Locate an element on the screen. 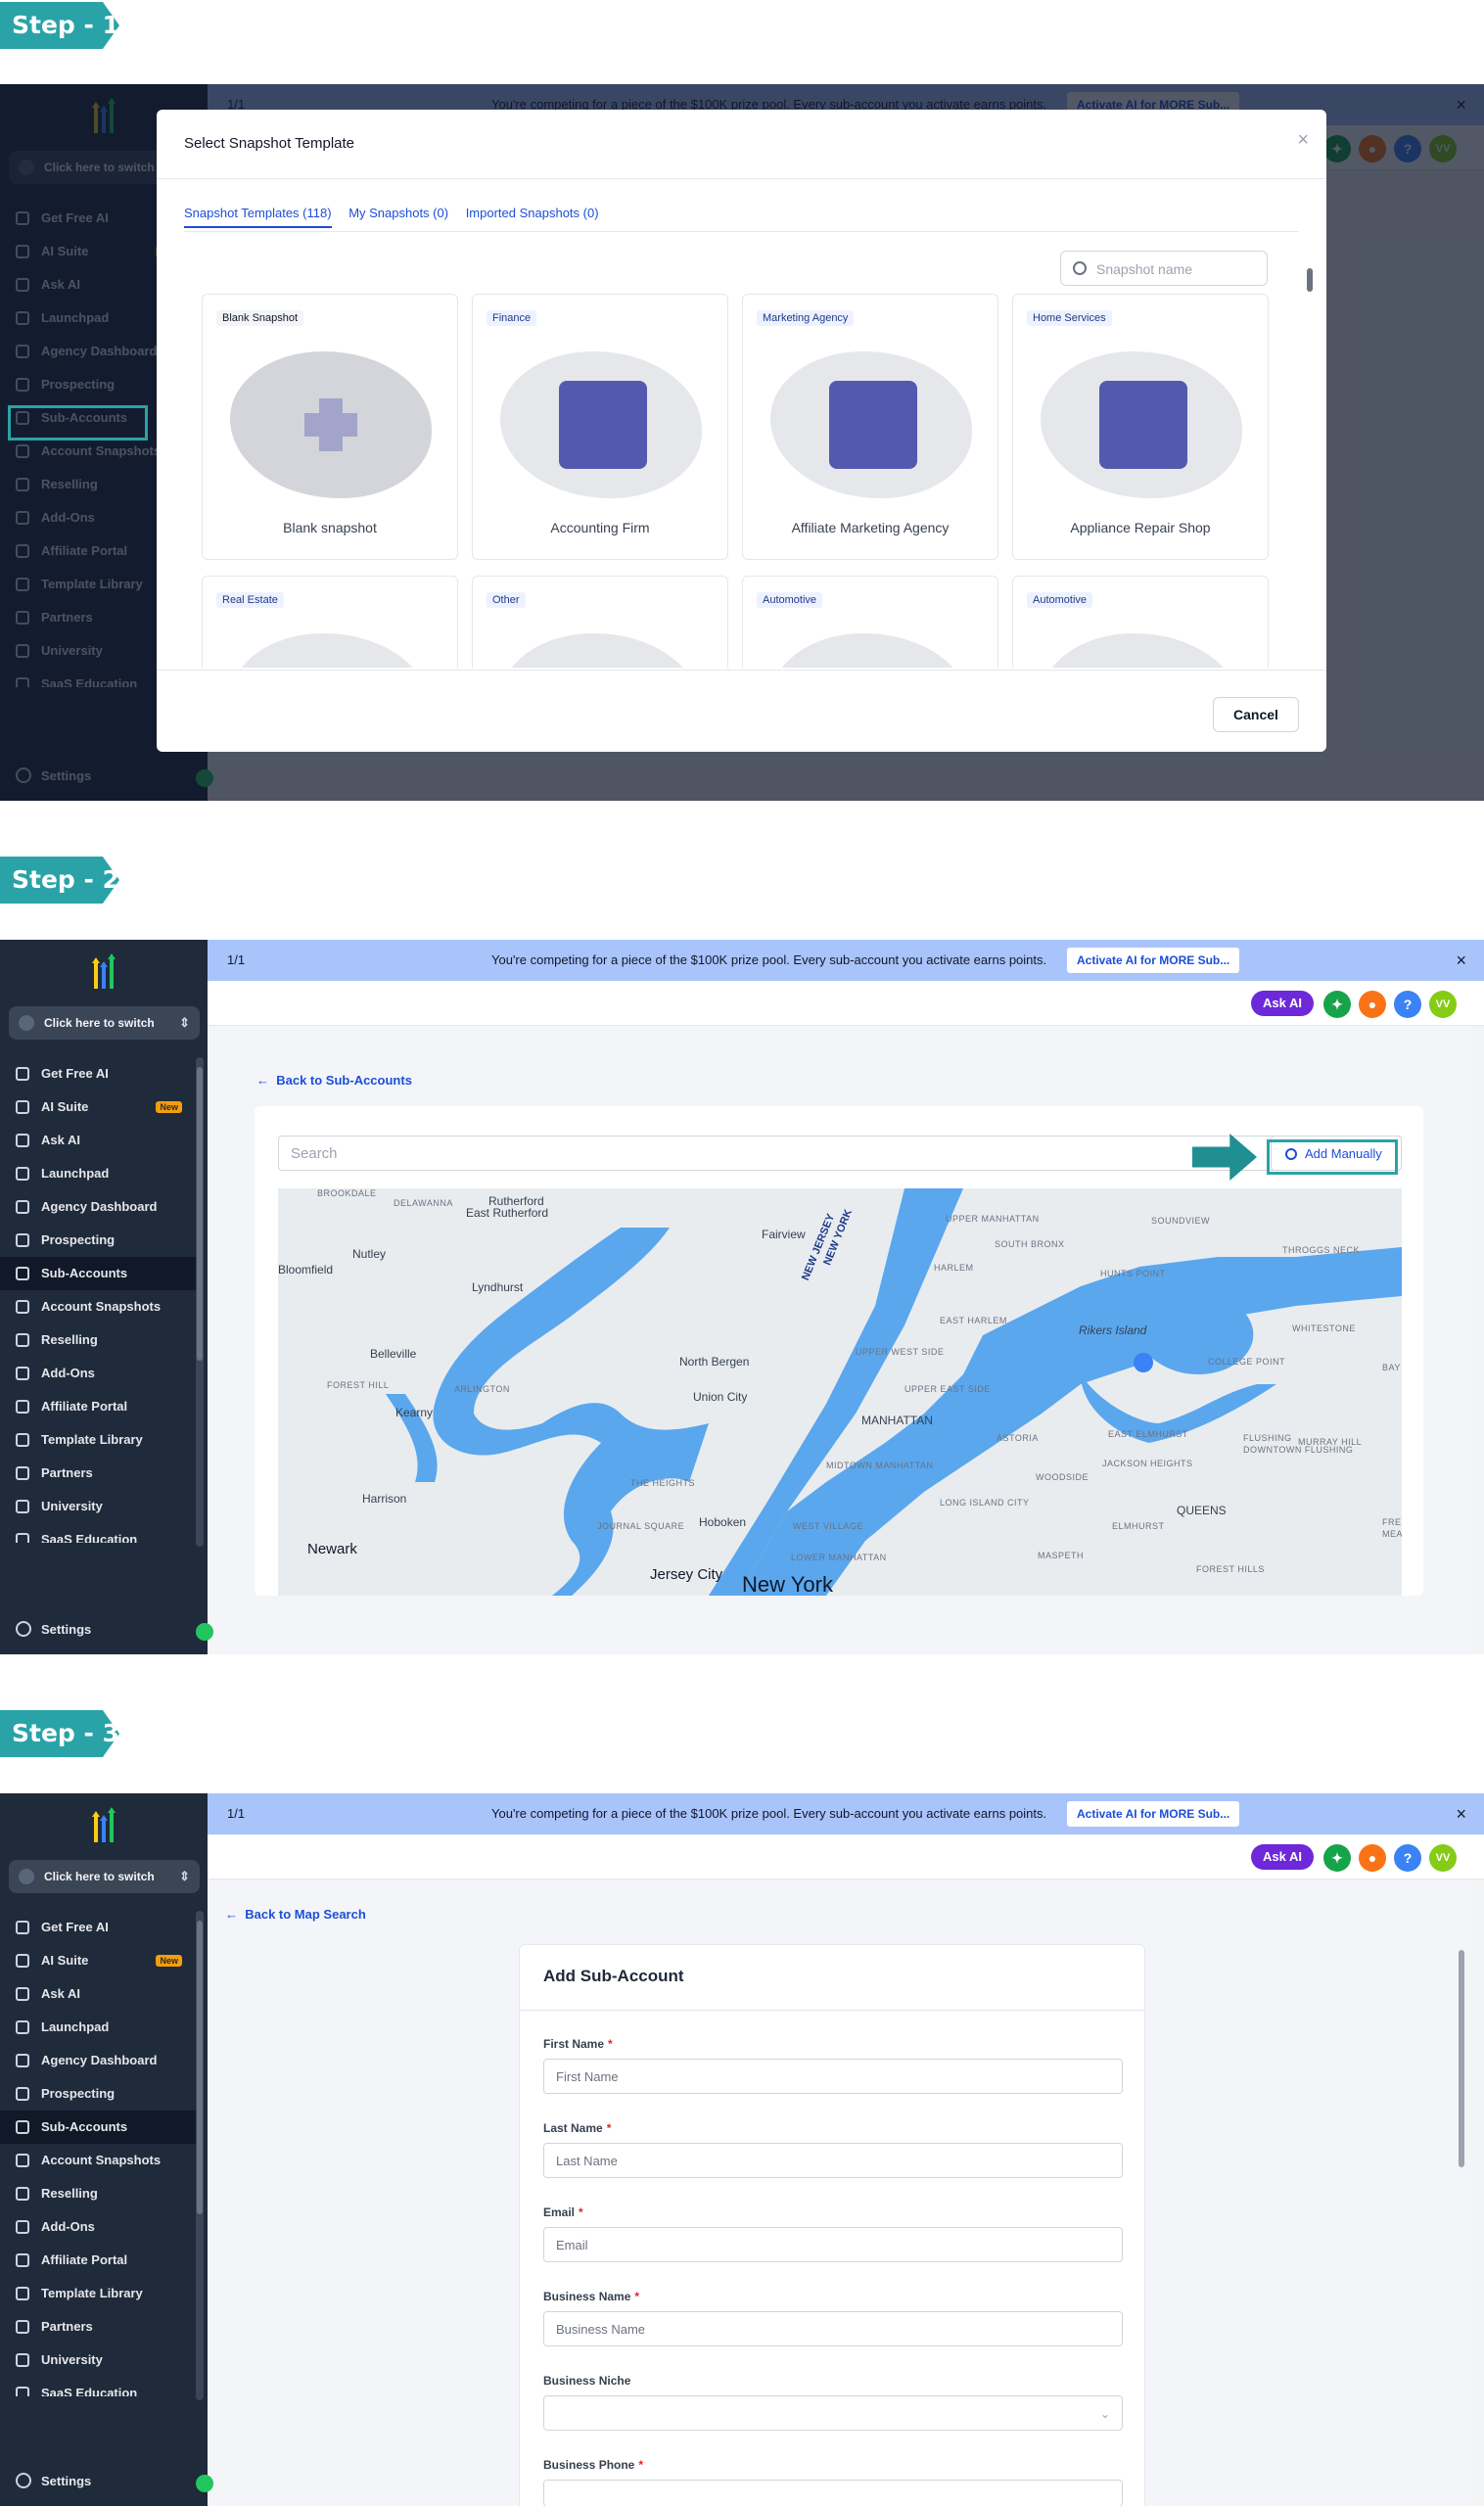 The width and height of the screenshot is (1484, 2506). map-label: MANHATTAN is located at coordinates (897, 1420).